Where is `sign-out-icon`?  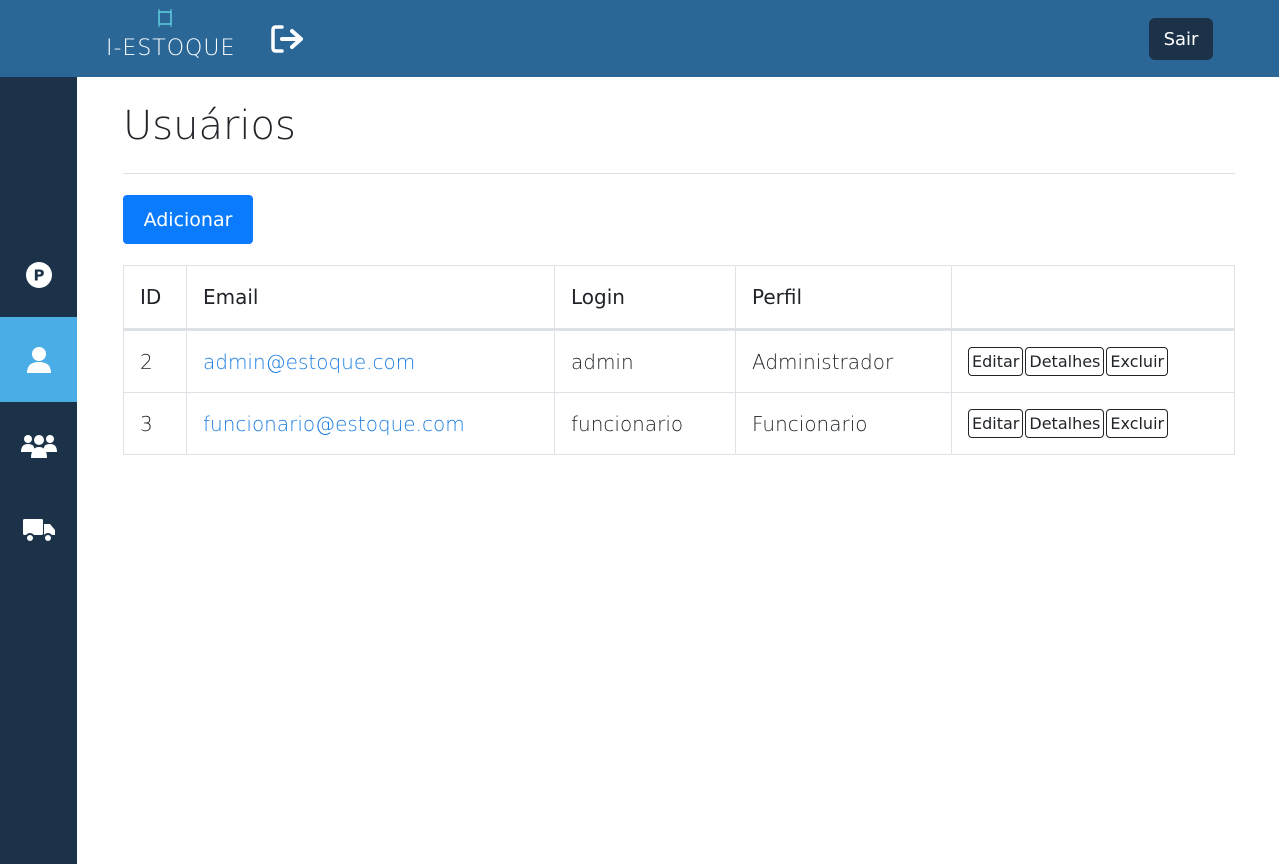
sign-out-icon is located at coordinates (288, 39).